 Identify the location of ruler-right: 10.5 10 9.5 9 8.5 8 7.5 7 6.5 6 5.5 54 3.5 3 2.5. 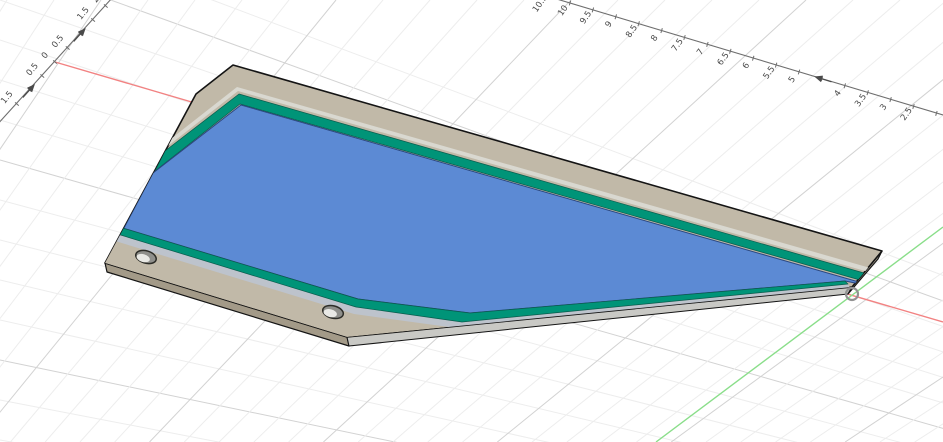
(737, 61).